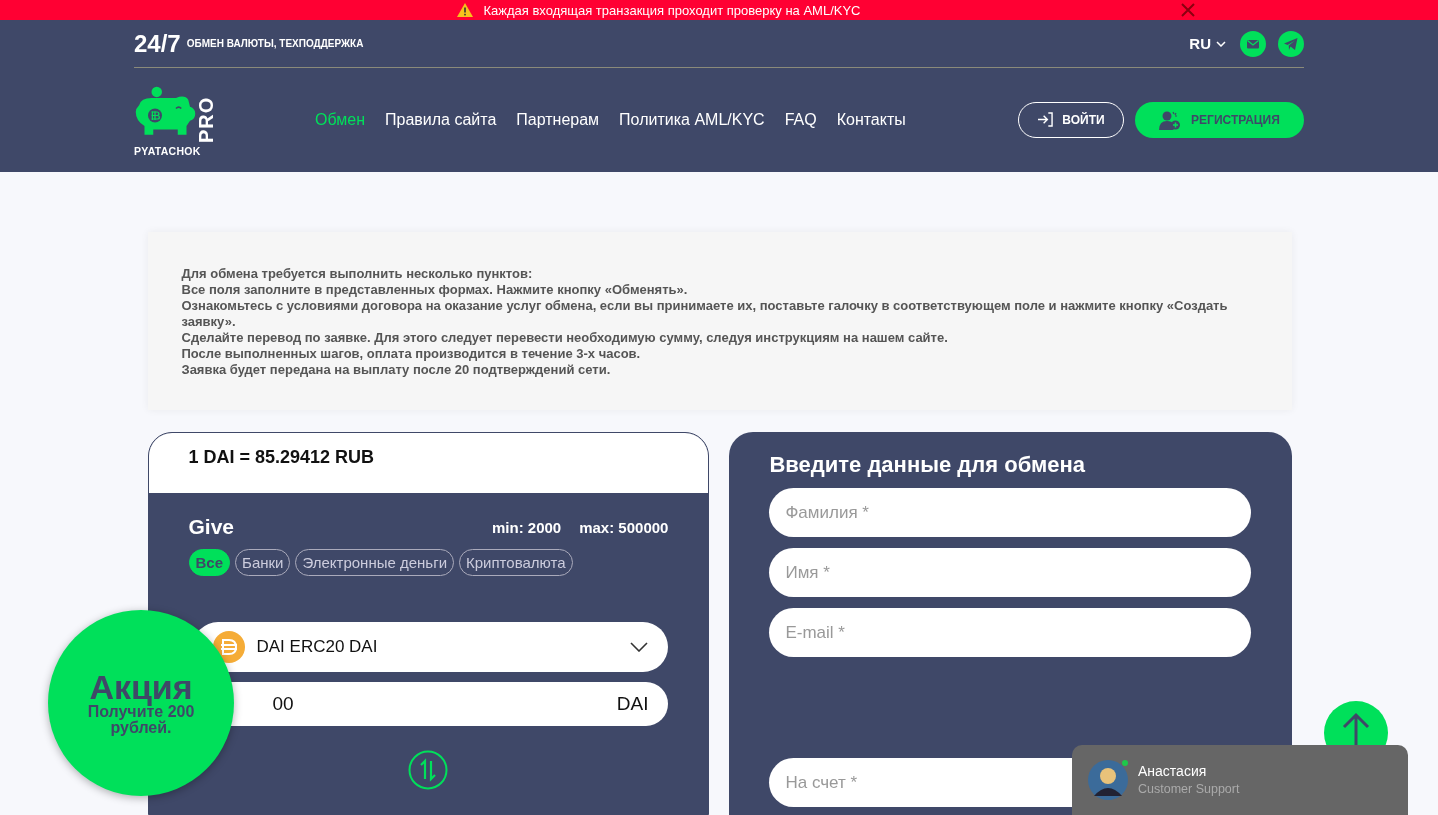  Describe the element at coordinates (157, 43) in the screenshot. I see `hours-text: 24/7` at that location.